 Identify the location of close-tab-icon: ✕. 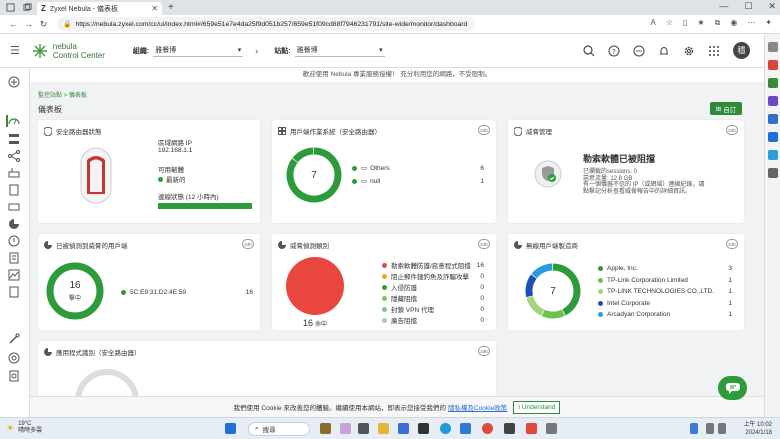
(154, 8).